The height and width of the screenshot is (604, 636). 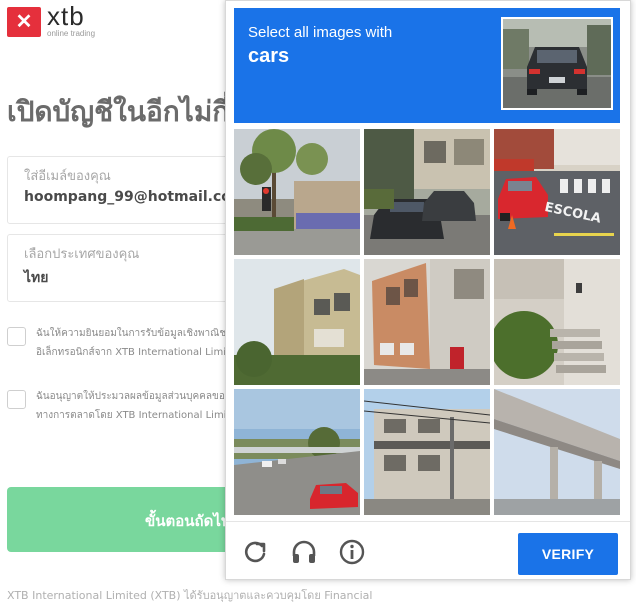 What do you see at coordinates (71, 33) in the screenshot?
I see `brand-tagline: online trading` at bounding box center [71, 33].